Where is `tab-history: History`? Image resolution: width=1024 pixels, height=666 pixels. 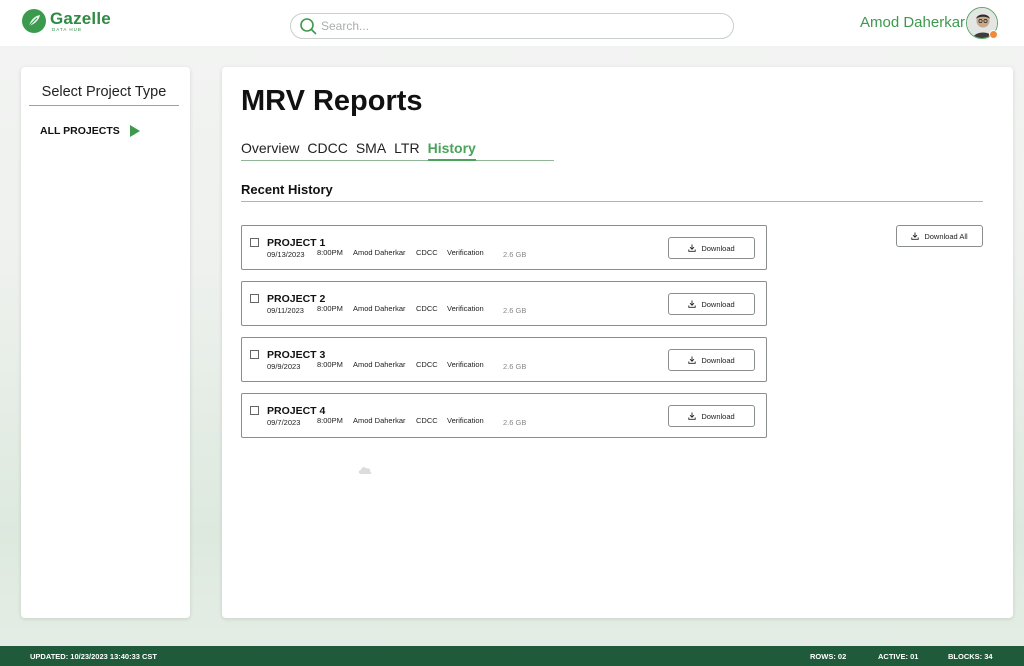 tab-history: History is located at coordinates (451, 150).